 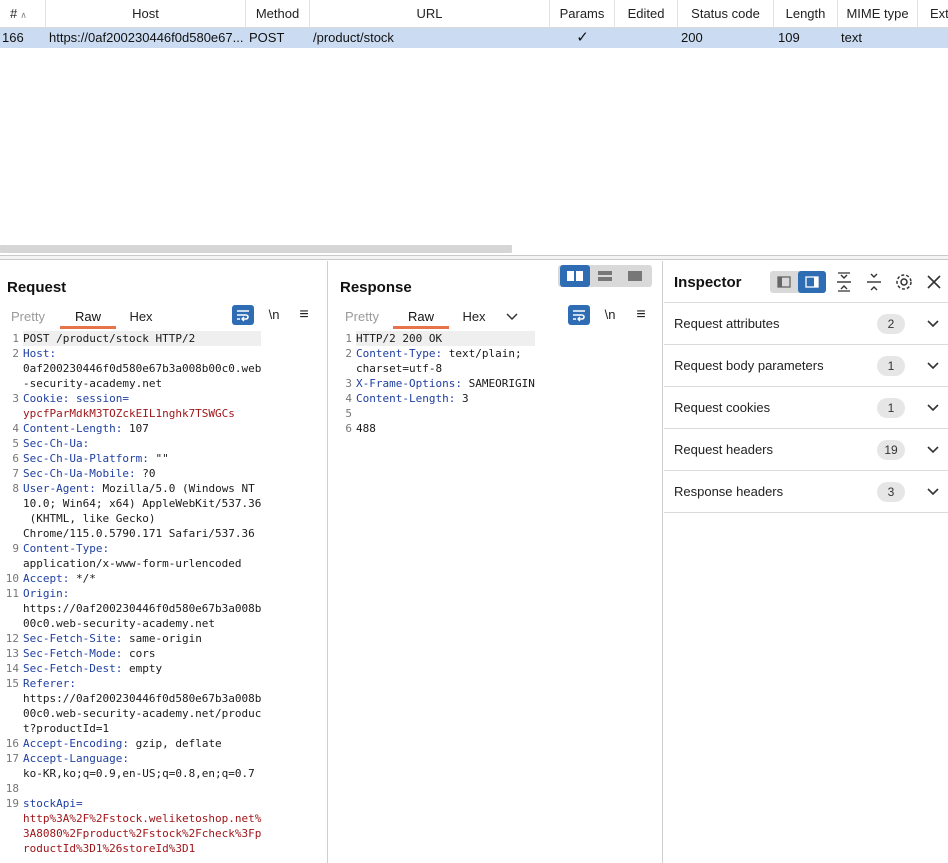 I want to click on code-token: roductId%3D1%26storeId%3D1, so click(x=109, y=848).